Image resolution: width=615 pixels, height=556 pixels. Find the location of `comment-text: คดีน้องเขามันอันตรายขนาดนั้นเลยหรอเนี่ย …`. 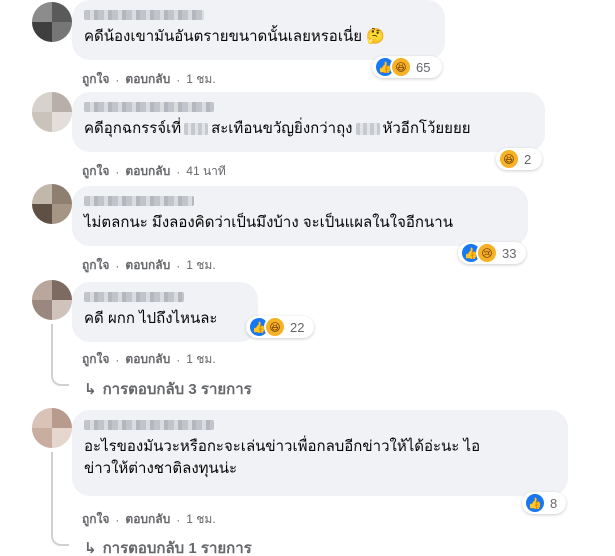

comment-text: คดีน้องเขามันอันตรายขนาดนั้นเลยหรอเนี่ย … is located at coordinates (234, 36).